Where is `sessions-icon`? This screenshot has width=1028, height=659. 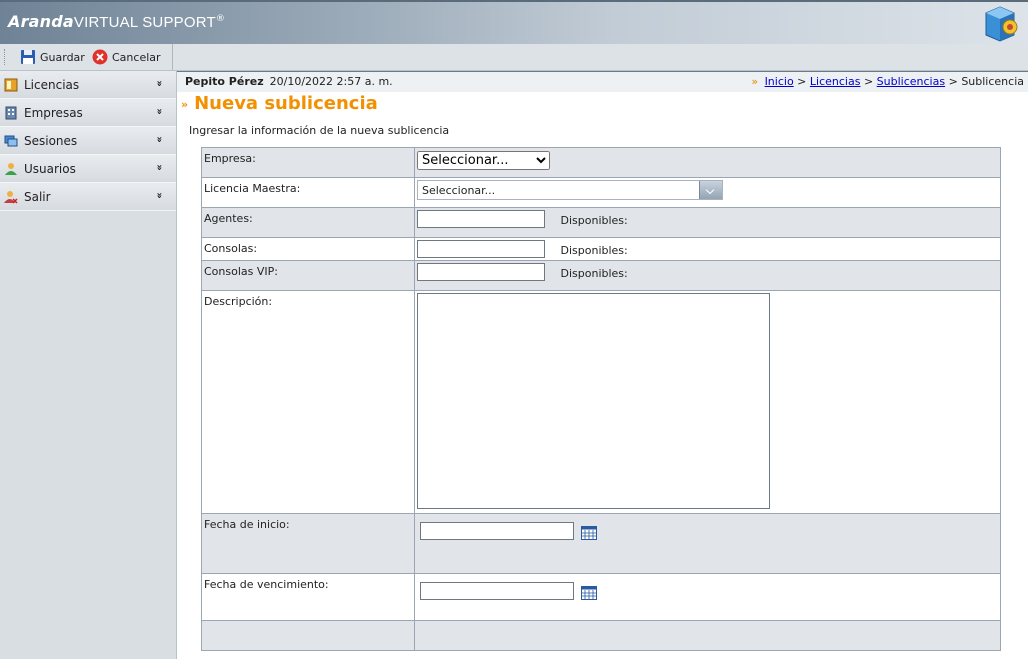 sessions-icon is located at coordinates (11, 140).